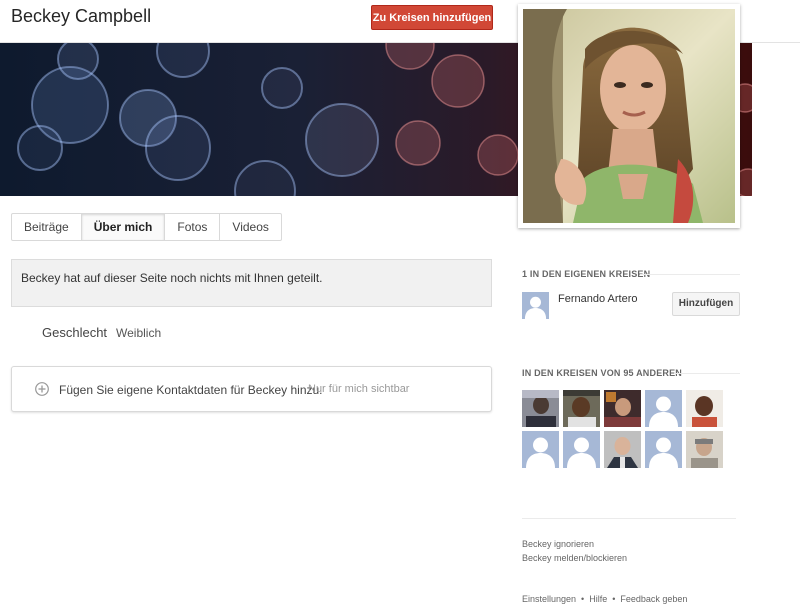 This screenshot has width=800, height=608. Describe the element at coordinates (706, 304) in the screenshot. I see `add-person-button: Hinzufügen` at that location.